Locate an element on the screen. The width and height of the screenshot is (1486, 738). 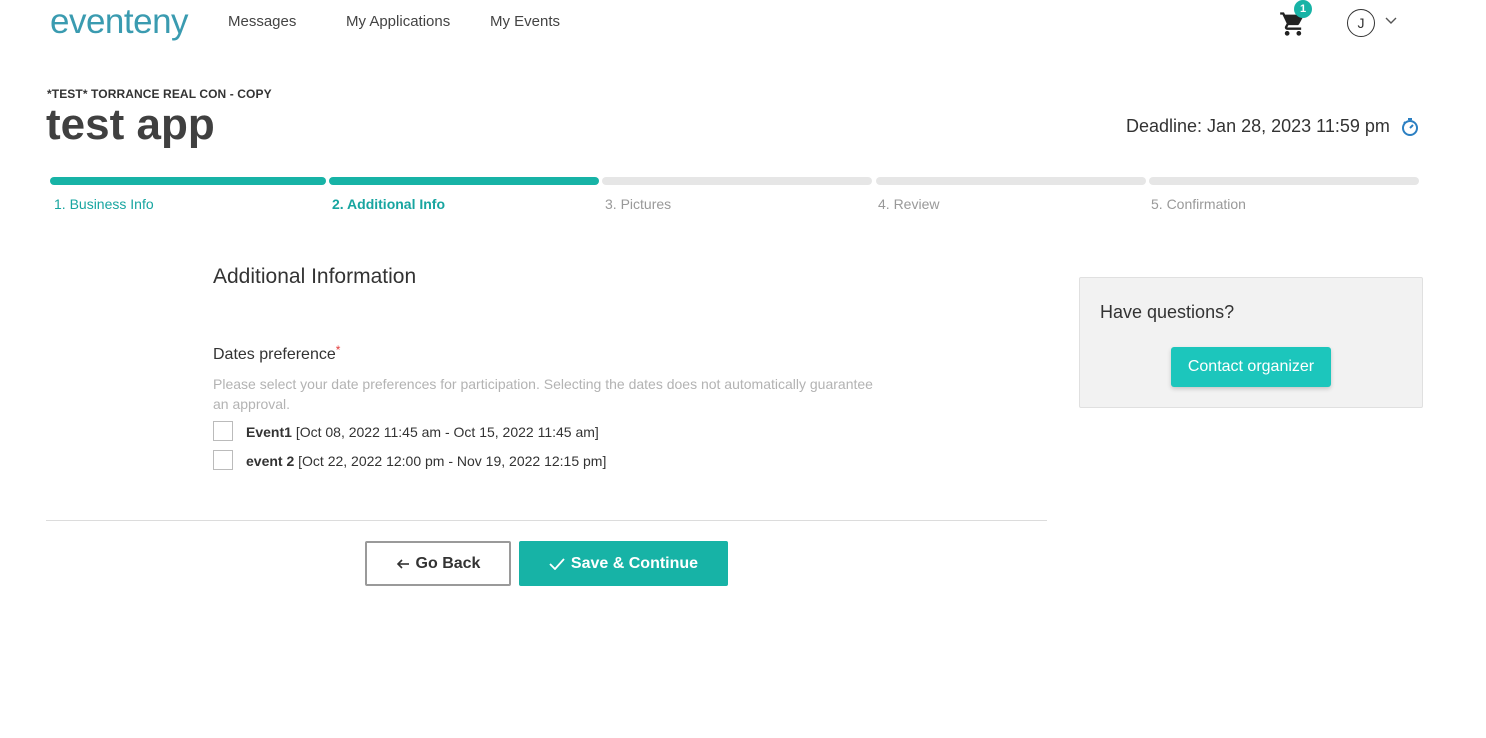
section-title: Additional Information is located at coordinates (315, 276).